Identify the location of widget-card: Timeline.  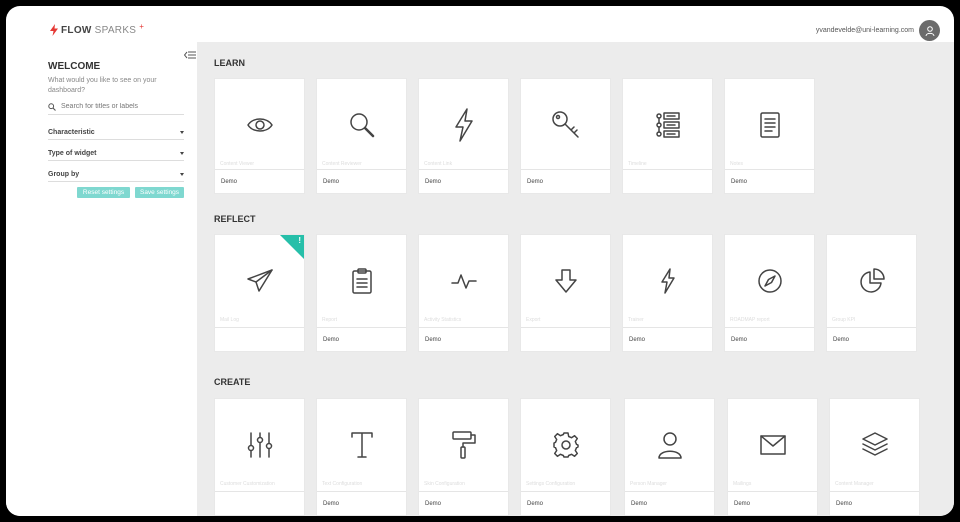
(667, 136).